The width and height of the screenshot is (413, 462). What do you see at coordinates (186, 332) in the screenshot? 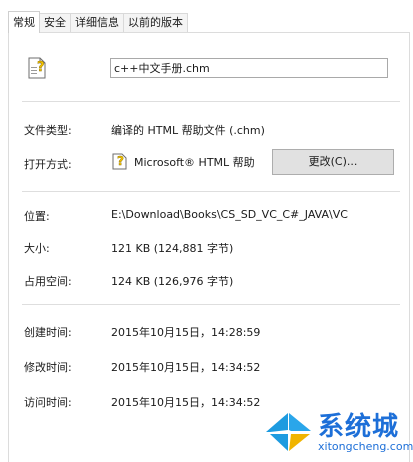
I see `created-value: 2015年10月15日，14:28:59` at bounding box center [186, 332].